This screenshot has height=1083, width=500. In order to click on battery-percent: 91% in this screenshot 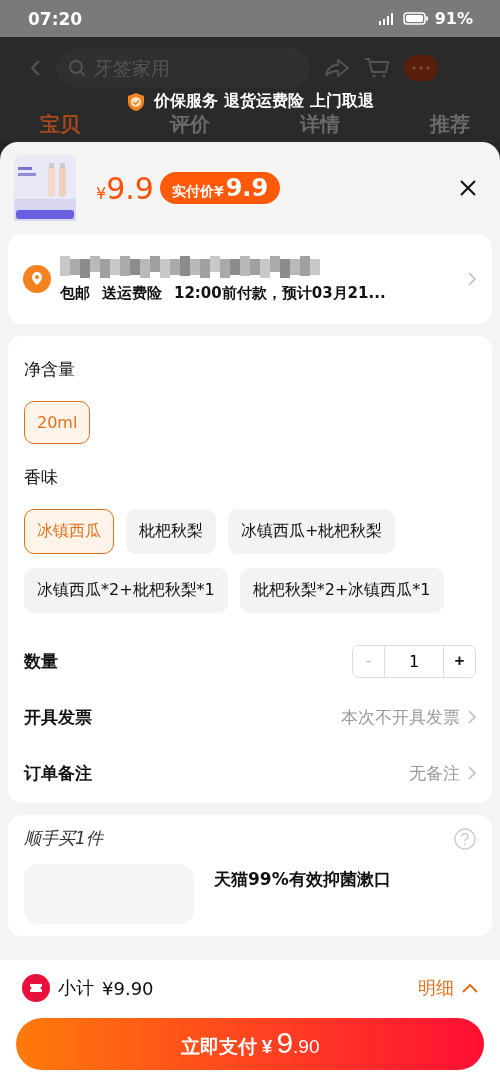, I will do `click(453, 18)`.